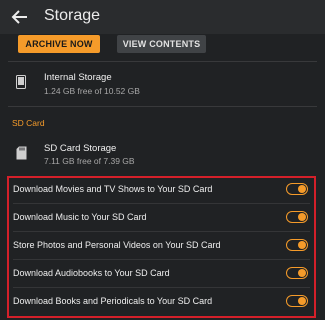 This screenshot has width=325, height=320. I want to click on page-title: Storage, so click(72, 15).